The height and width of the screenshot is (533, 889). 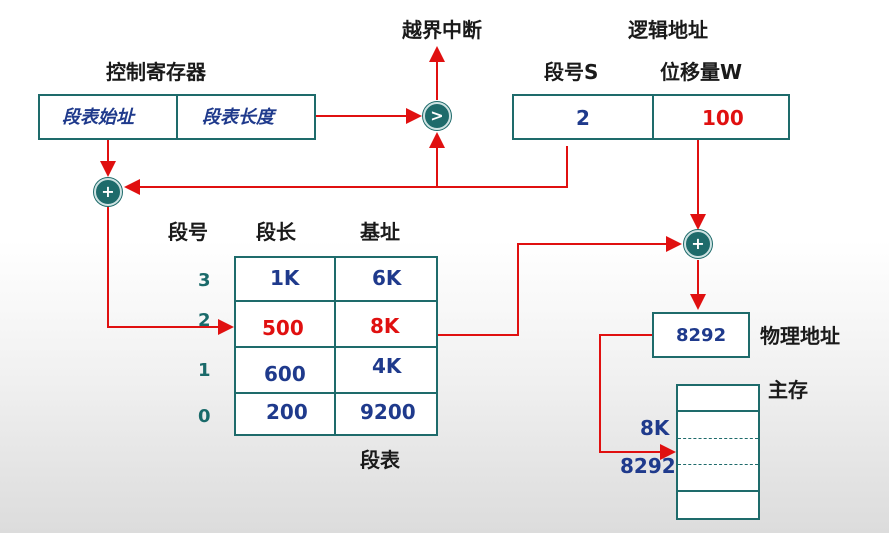 I want to click on table-cell-length: 200, so click(x=287, y=412).